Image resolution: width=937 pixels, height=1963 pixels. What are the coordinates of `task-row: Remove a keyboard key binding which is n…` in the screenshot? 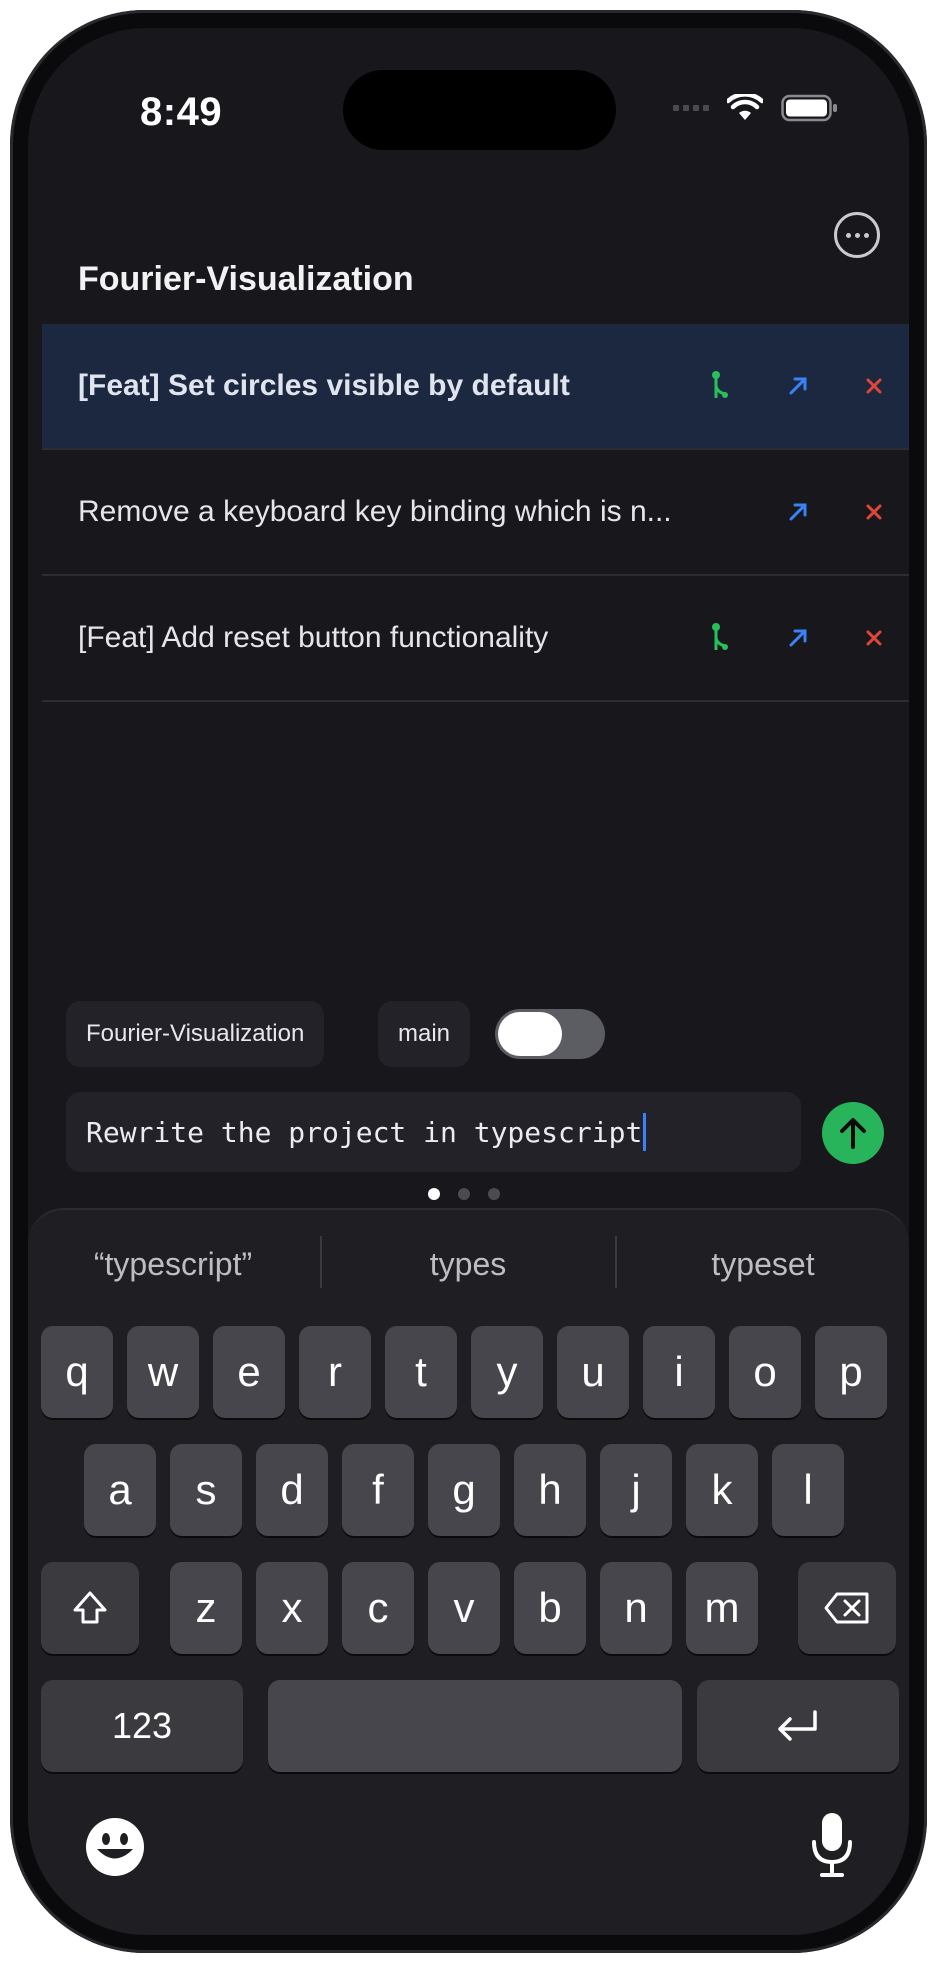 It's located at (475, 513).